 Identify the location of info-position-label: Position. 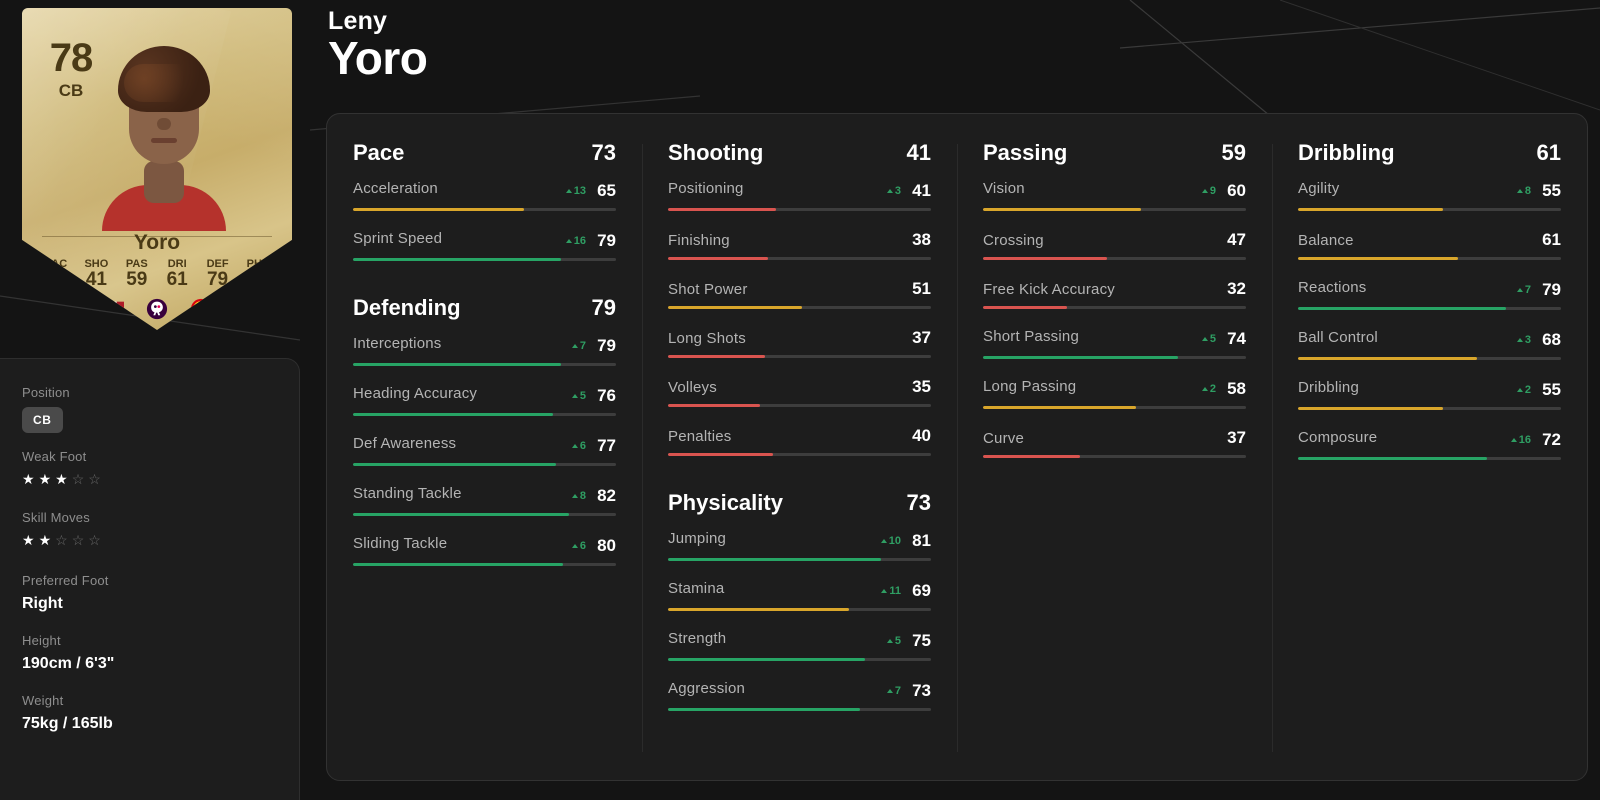
(46, 392).